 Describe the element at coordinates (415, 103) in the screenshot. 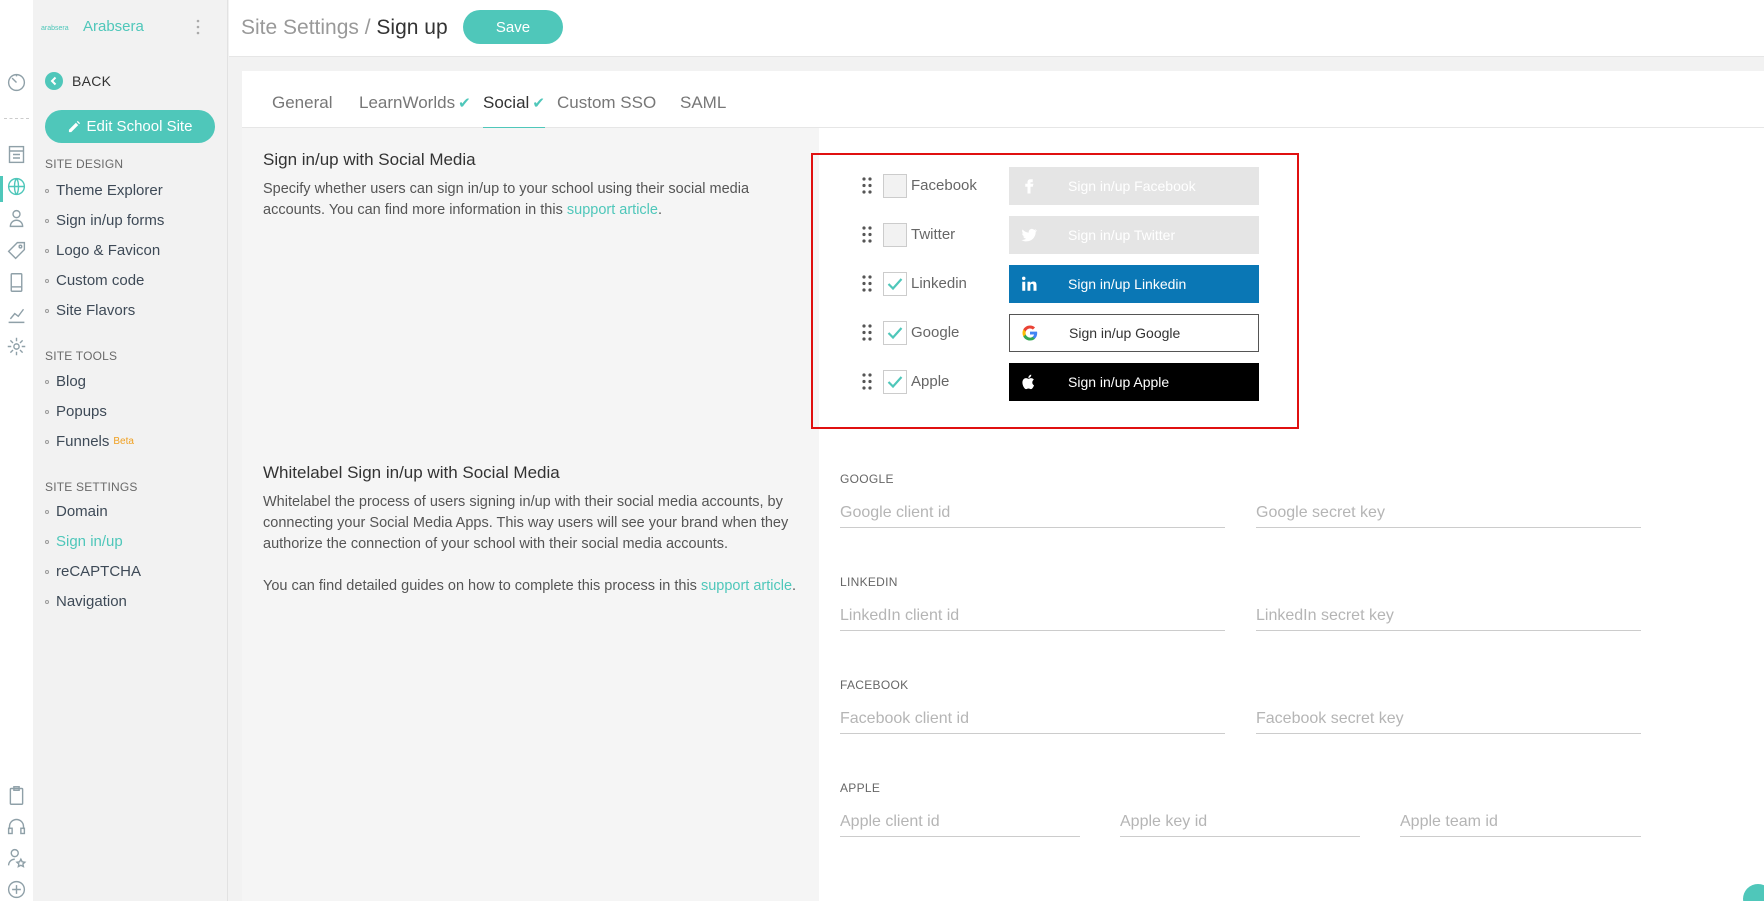

I see `tab-learnworlds: LearnWorlds ✔` at that location.